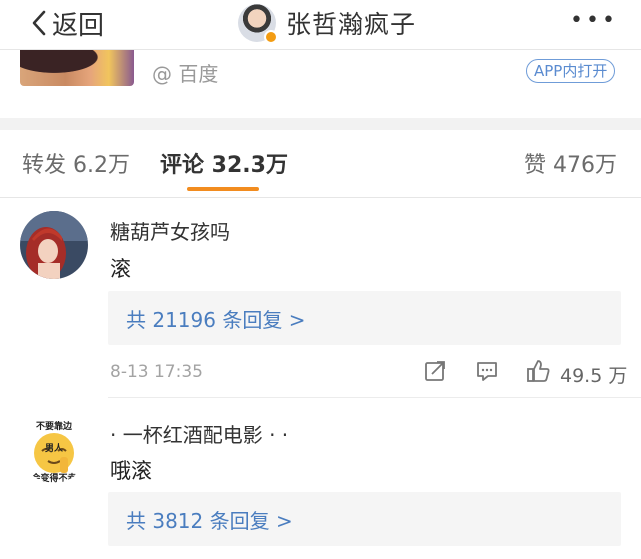  Describe the element at coordinates (364, 318) in the screenshot. I see `replies-box: 共 21196 条回复 >` at that location.